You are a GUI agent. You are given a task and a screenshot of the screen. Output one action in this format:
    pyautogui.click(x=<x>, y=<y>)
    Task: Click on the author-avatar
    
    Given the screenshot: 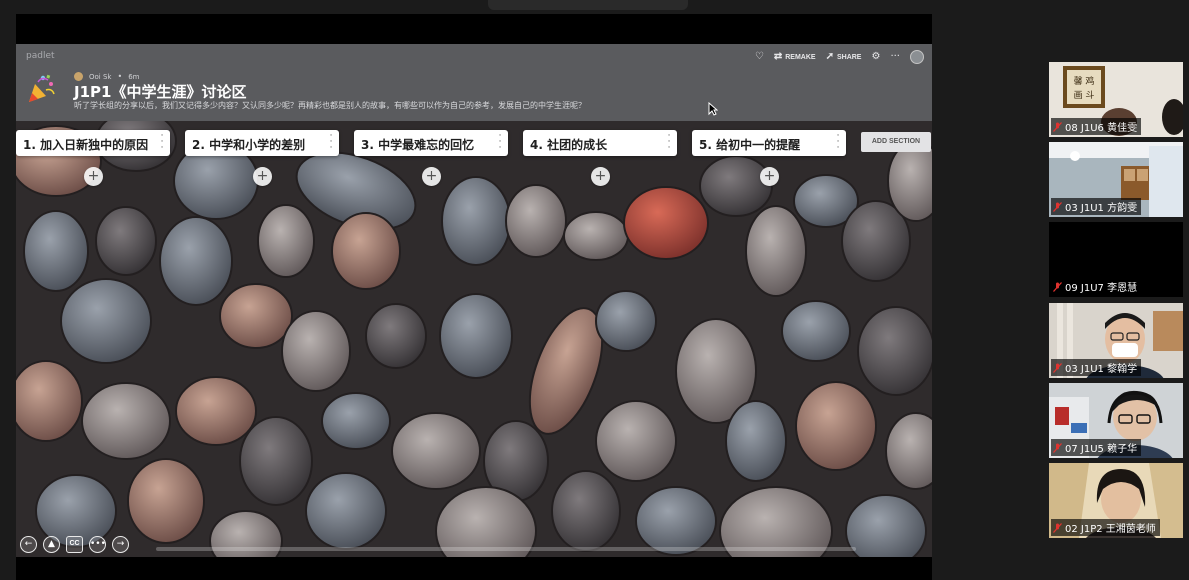 What is the action you would take?
    pyautogui.click(x=78, y=76)
    